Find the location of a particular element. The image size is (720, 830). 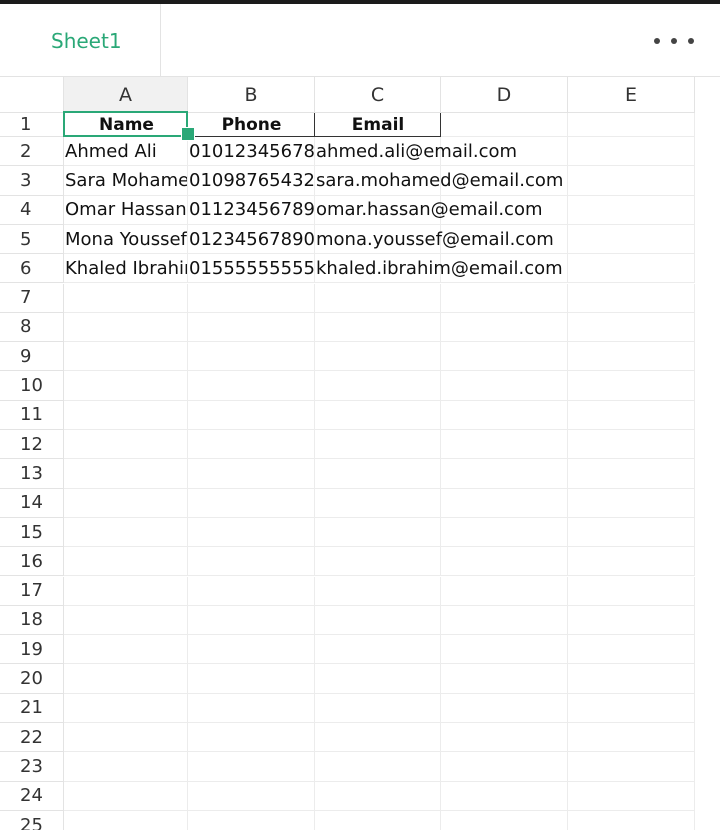

cell-d14 is located at coordinates (504, 503).